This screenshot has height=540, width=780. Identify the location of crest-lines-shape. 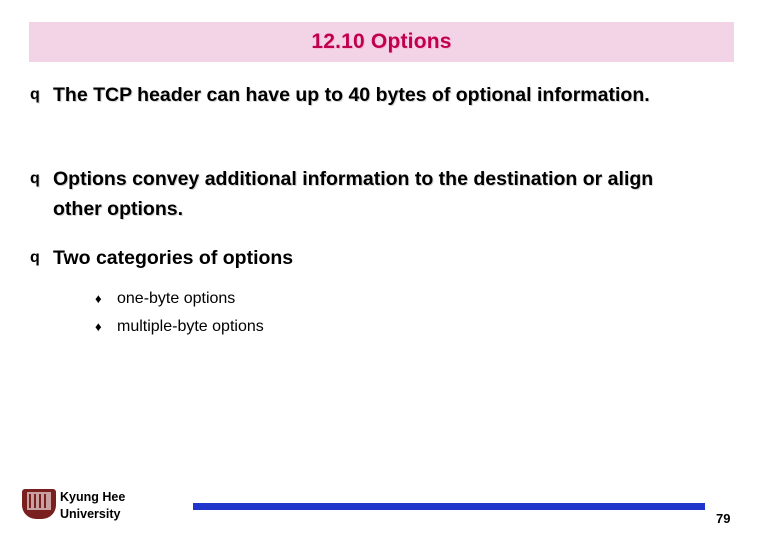
(39, 501).